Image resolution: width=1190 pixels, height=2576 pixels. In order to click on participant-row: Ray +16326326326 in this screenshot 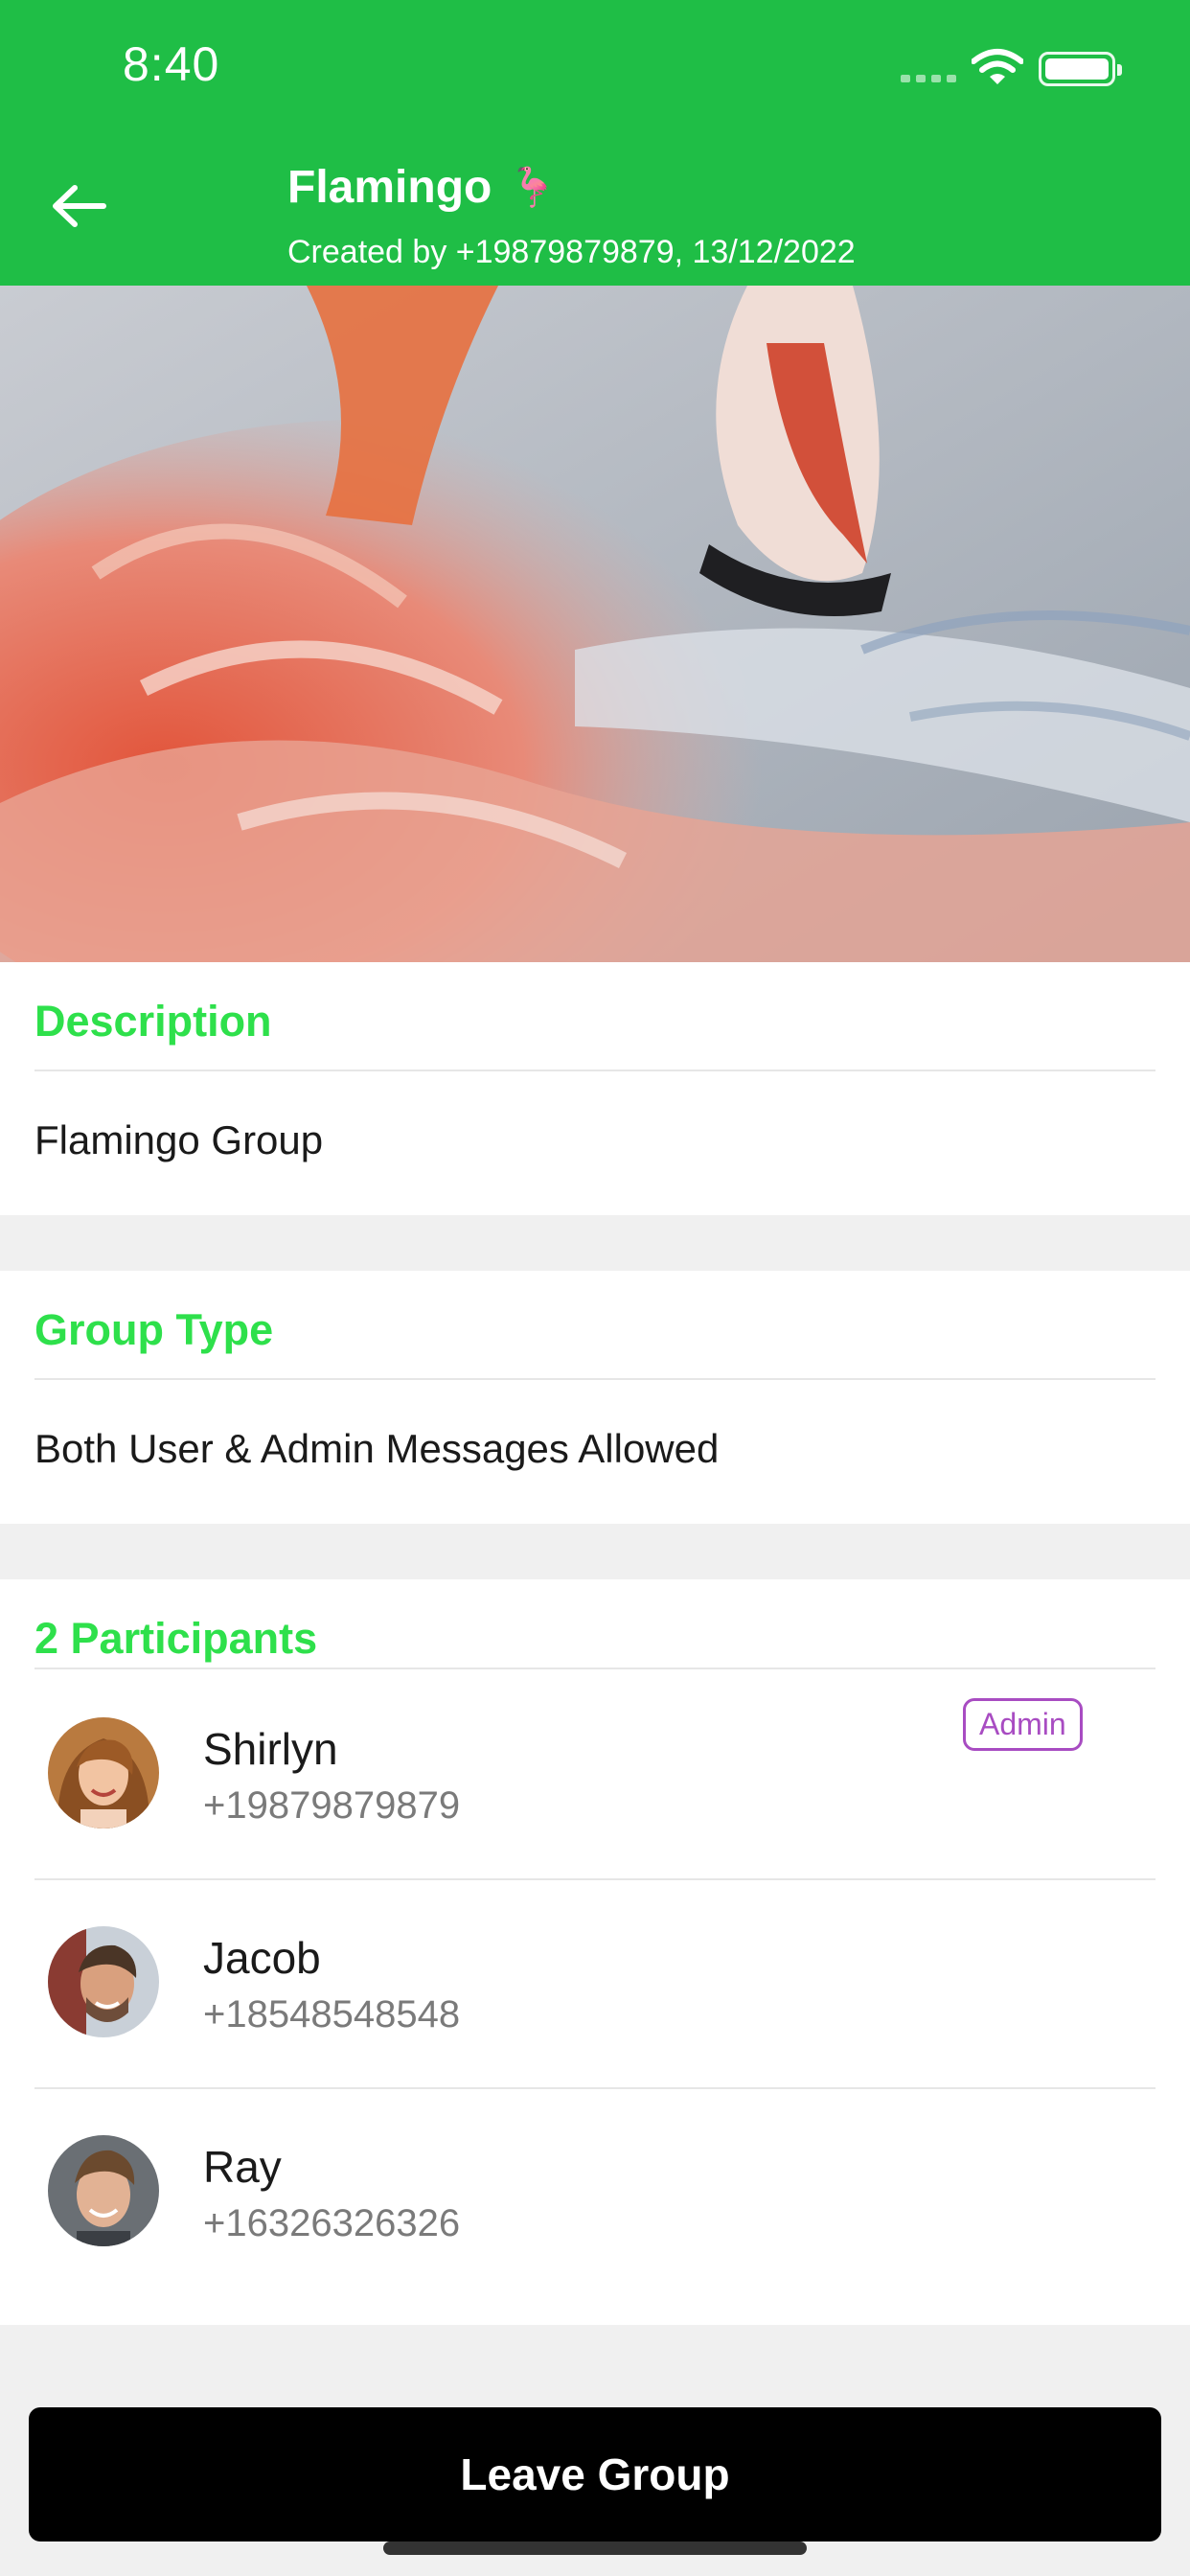, I will do `click(595, 2191)`.